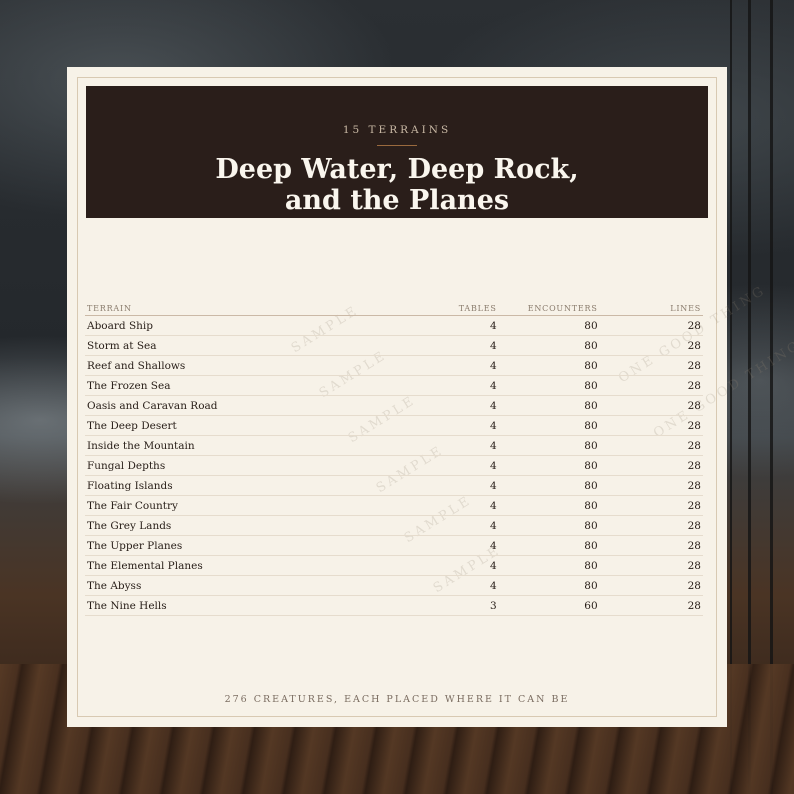 This screenshot has width=794, height=794. I want to click on terrain-count-kicker: 15 TERRAINS, so click(397, 130).